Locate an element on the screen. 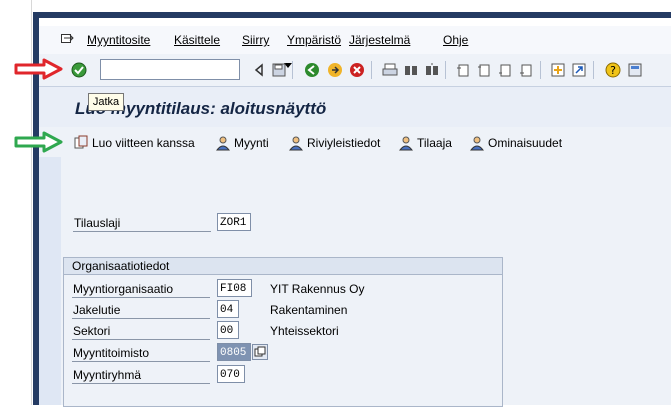 This screenshot has height=407, width=671. last-page-icon is located at coordinates (526, 70).